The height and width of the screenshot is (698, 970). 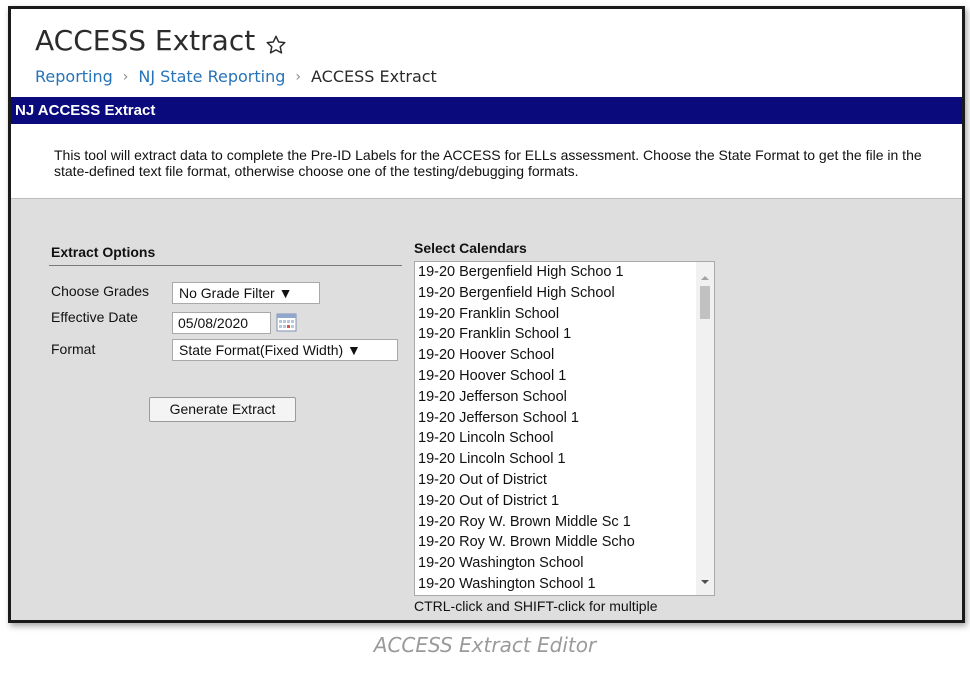 What do you see at coordinates (374, 76) in the screenshot?
I see `breadcrumb-current: ACCESS Extract` at bounding box center [374, 76].